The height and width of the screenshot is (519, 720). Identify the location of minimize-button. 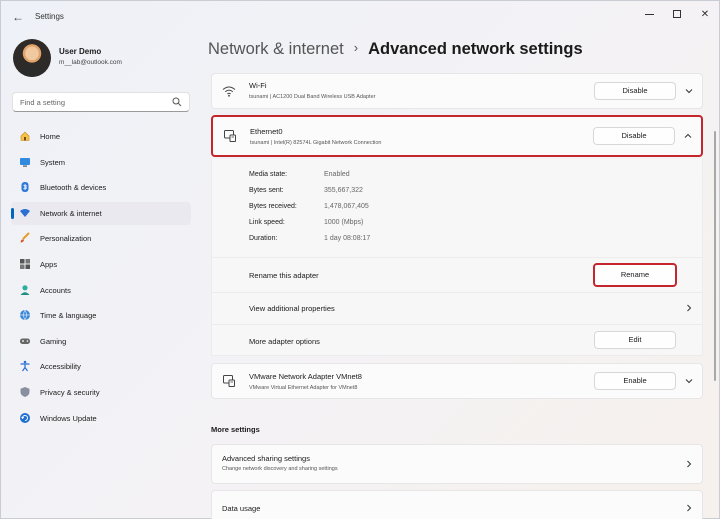
(649, 15).